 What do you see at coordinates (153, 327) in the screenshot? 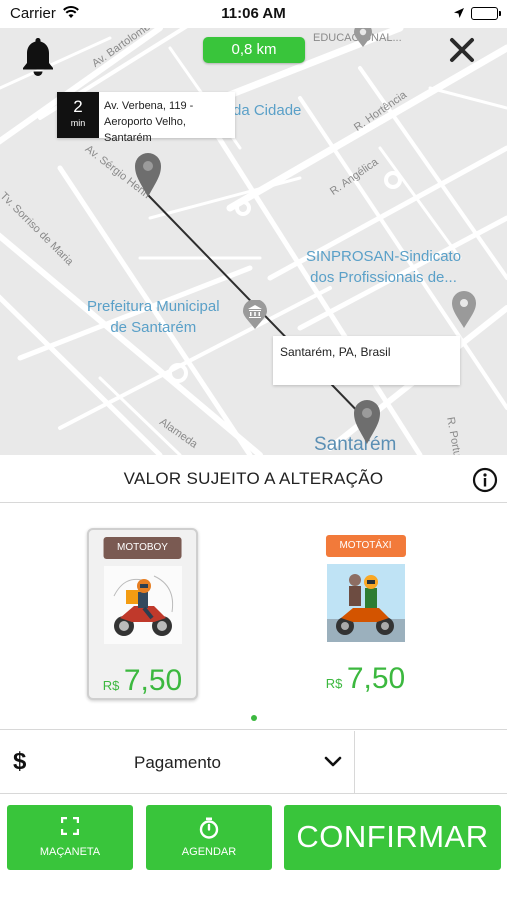
I see `poi-prefeitura-line2: de Santarém` at bounding box center [153, 327].